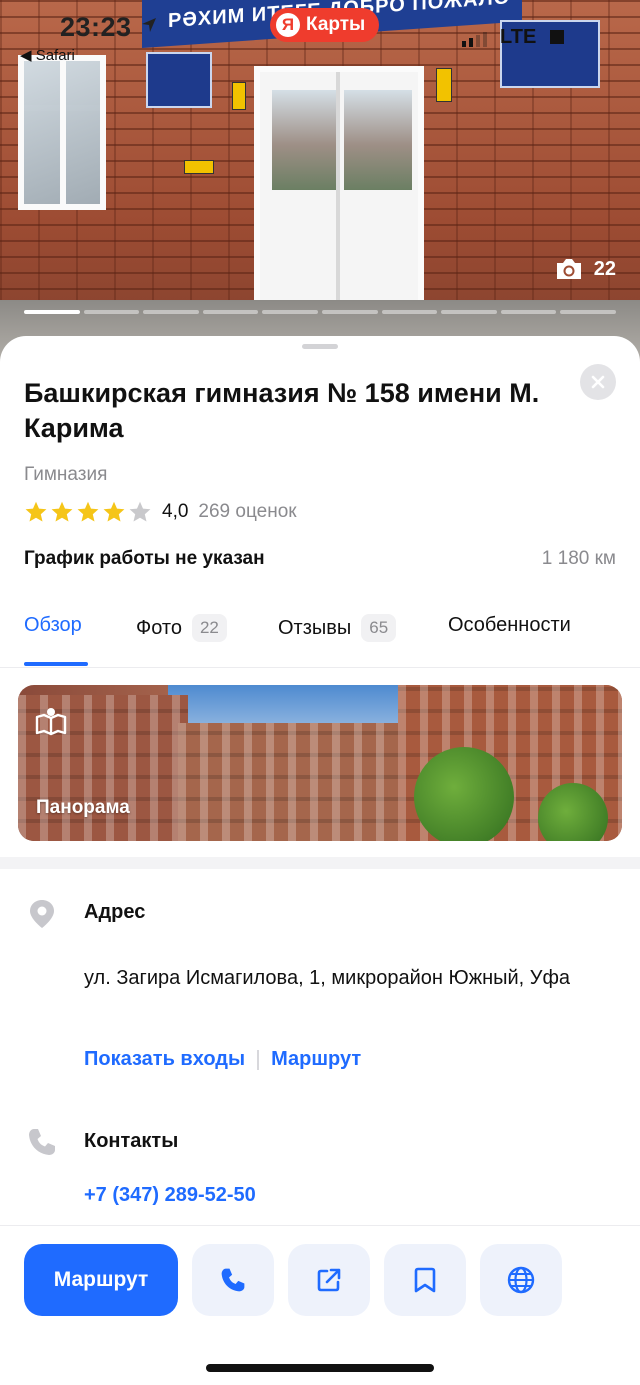 This screenshot has width=640, height=1385. I want to click on contacts-title: Контакты, so click(131, 1141).